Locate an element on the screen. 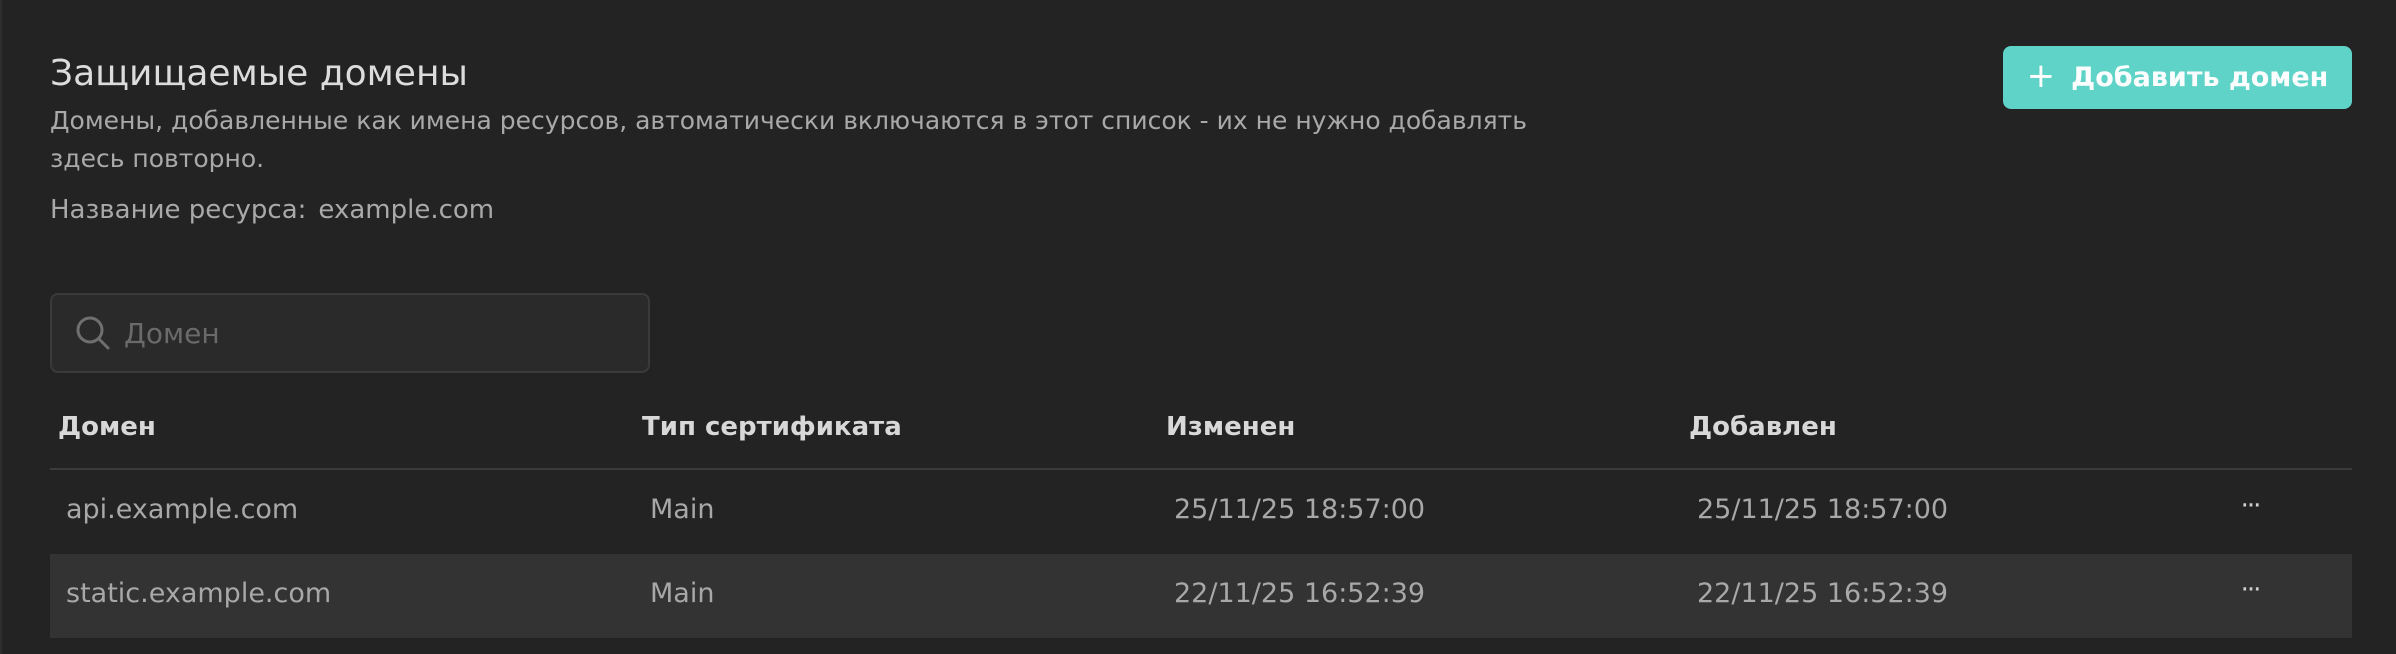 This screenshot has height=654, width=2396. resource-name-value: example.com is located at coordinates (406, 210).